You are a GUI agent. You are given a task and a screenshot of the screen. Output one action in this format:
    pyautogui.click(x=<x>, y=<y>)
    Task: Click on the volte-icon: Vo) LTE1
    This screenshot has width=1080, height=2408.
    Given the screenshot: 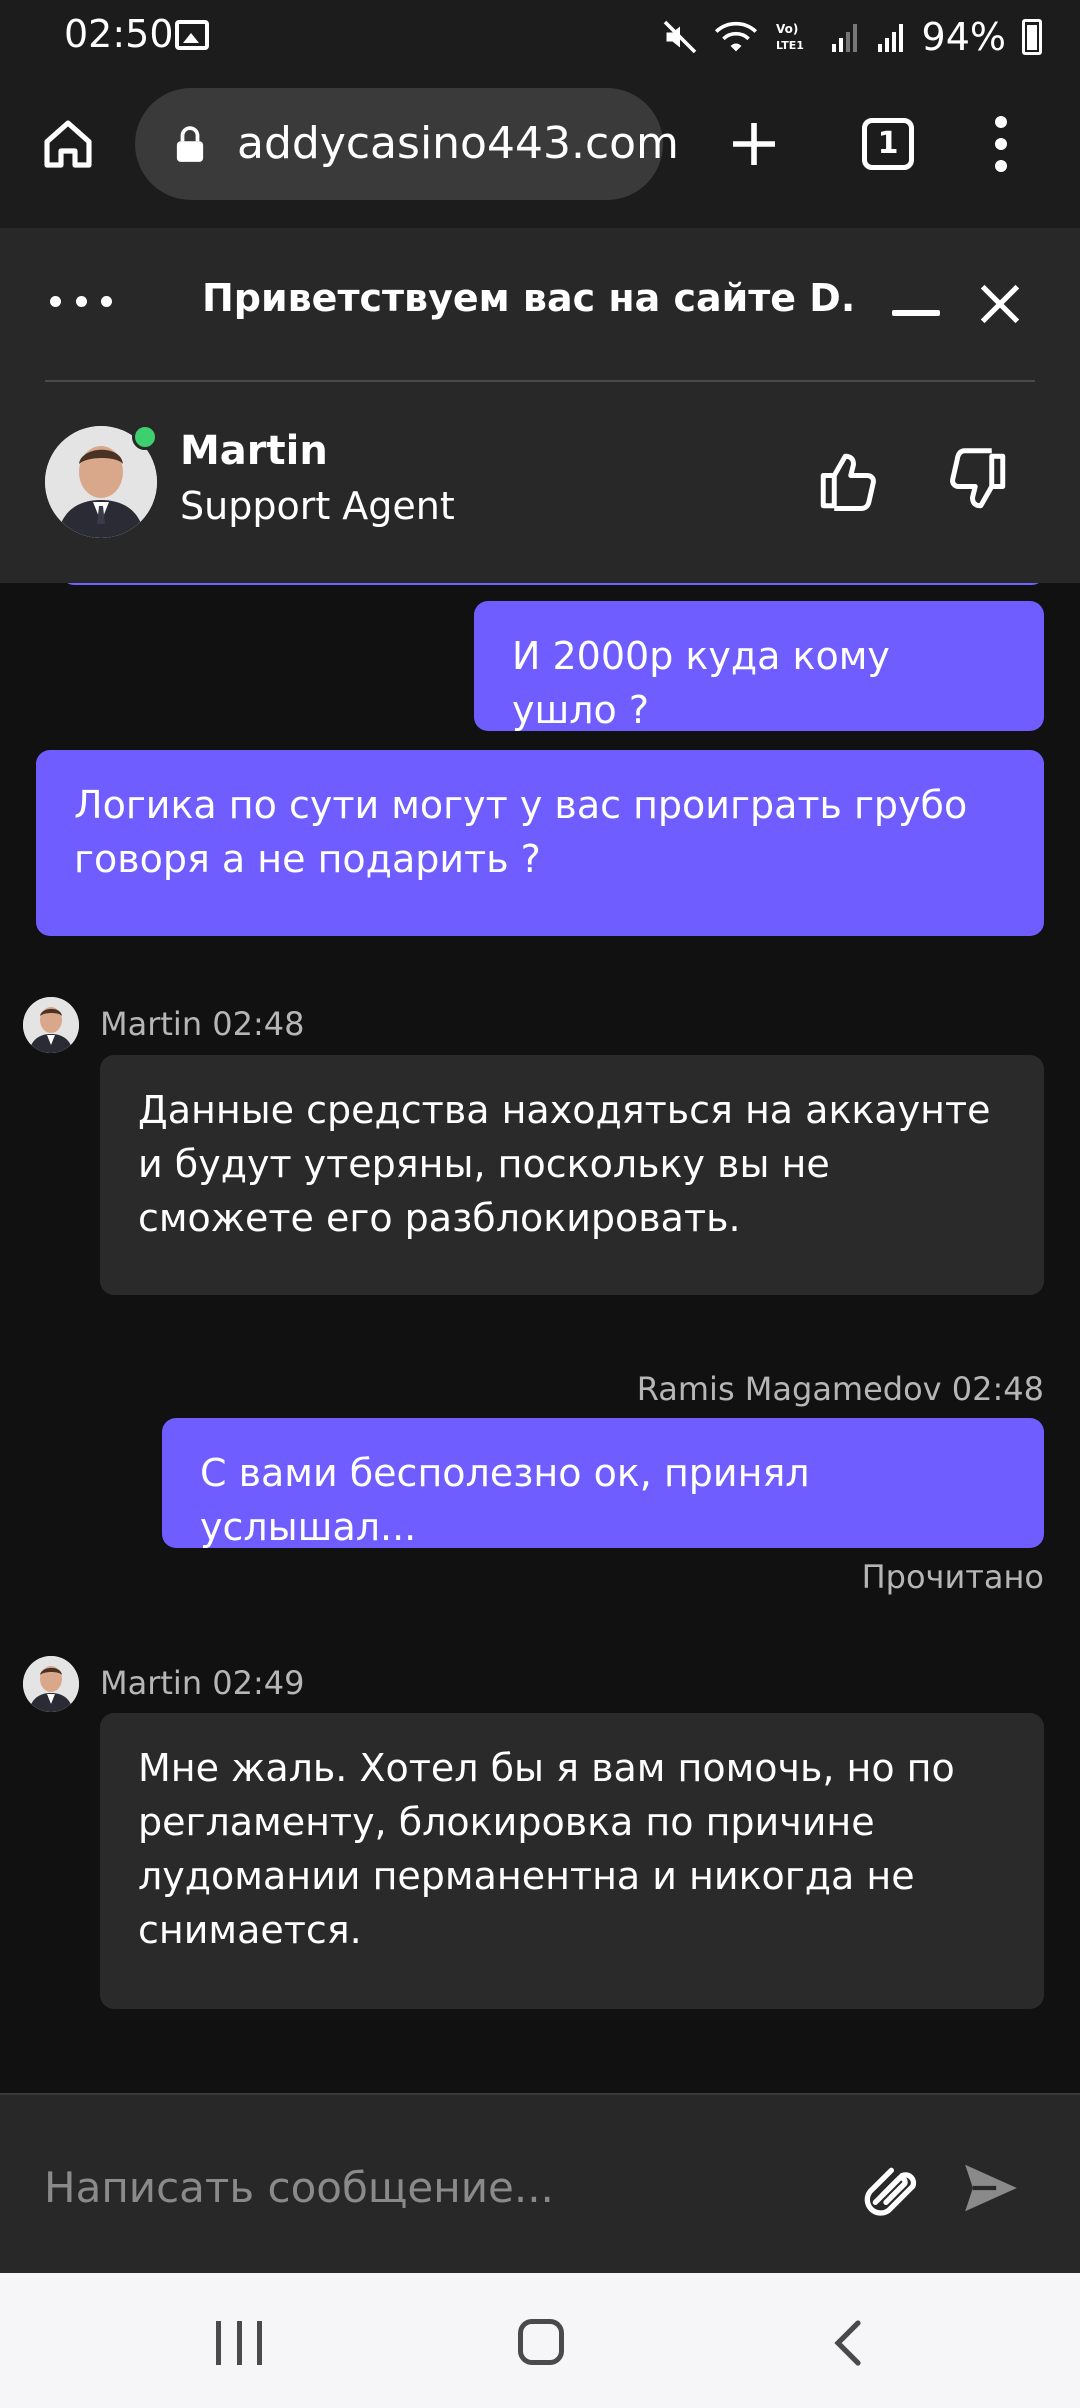 What is the action you would take?
    pyautogui.click(x=790, y=37)
    